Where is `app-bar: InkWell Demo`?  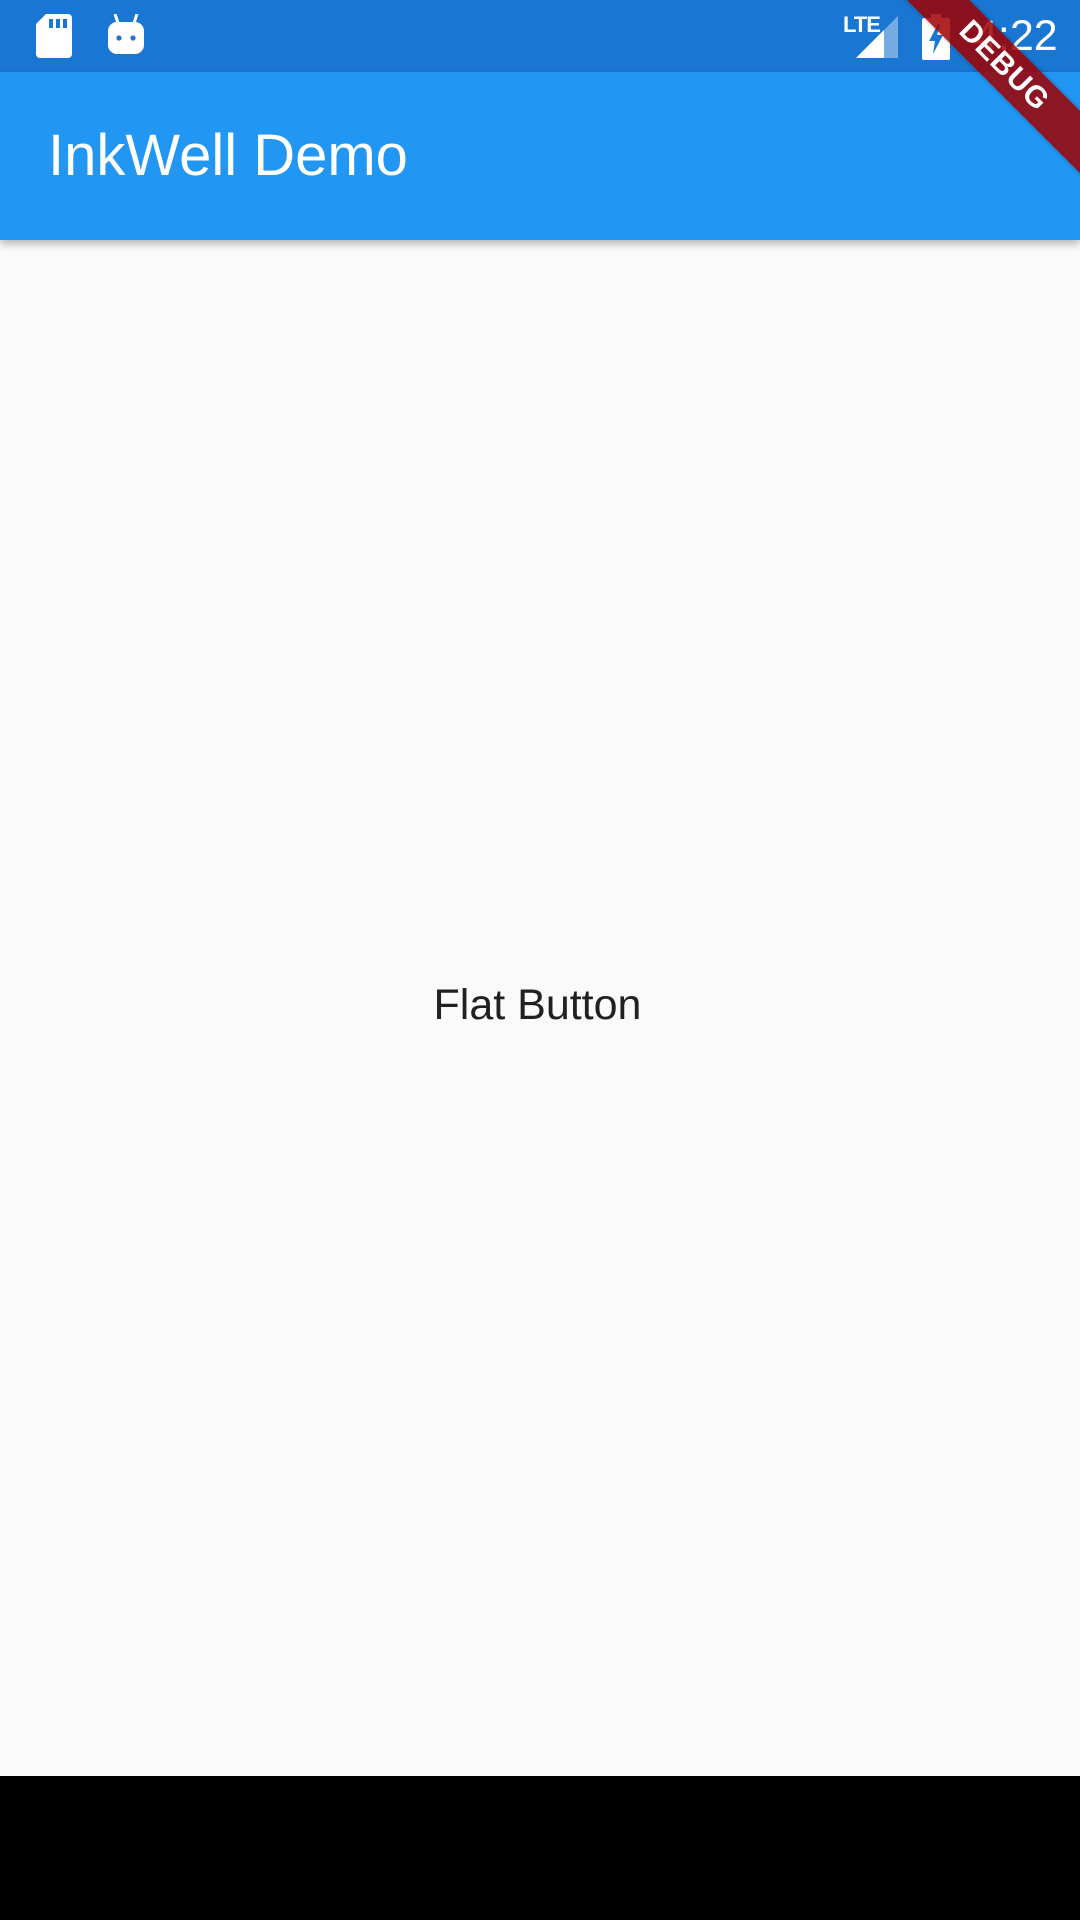 app-bar: InkWell Demo is located at coordinates (540, 156).